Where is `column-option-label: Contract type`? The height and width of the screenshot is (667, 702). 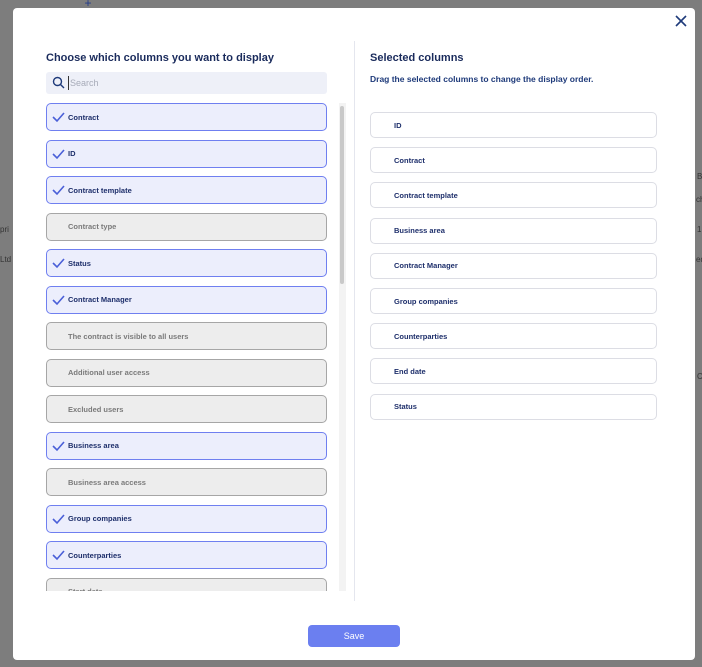
column-option-label: Contract type is located at coordinates (92, 226).